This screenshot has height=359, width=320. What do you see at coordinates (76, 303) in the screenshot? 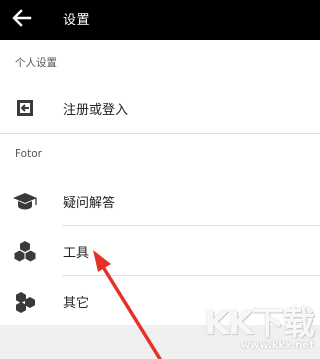
I see `other-label: 其它` at bounding box center [76, 303].